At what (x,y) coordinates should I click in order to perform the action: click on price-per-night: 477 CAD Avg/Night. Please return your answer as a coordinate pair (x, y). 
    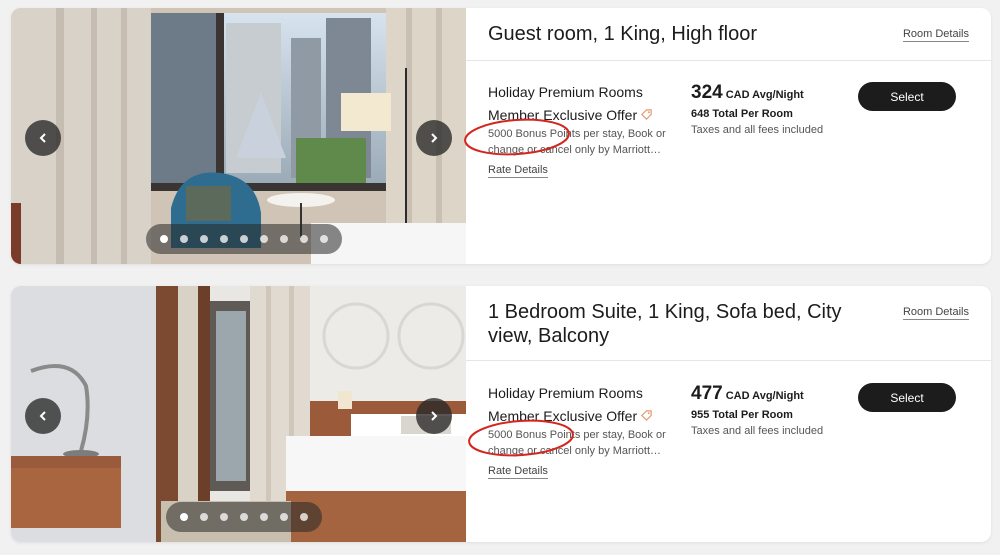
    Looking at the image, I should click on (747, 394).